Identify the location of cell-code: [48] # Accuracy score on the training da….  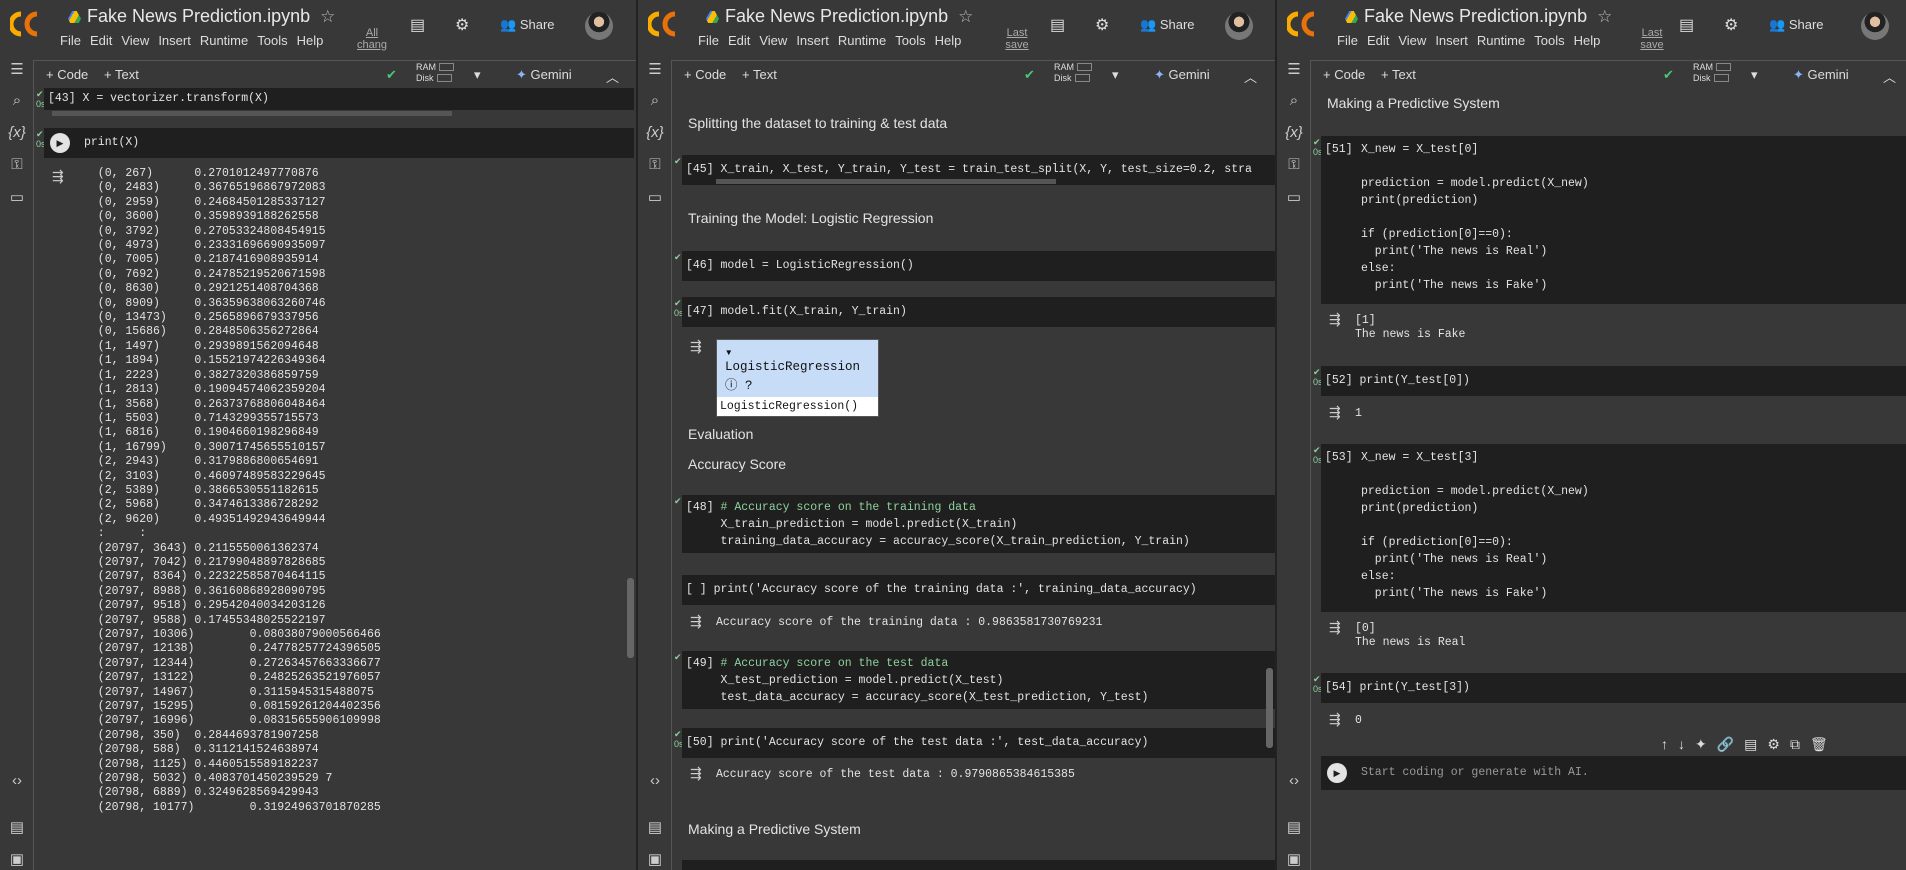
(978, 524).